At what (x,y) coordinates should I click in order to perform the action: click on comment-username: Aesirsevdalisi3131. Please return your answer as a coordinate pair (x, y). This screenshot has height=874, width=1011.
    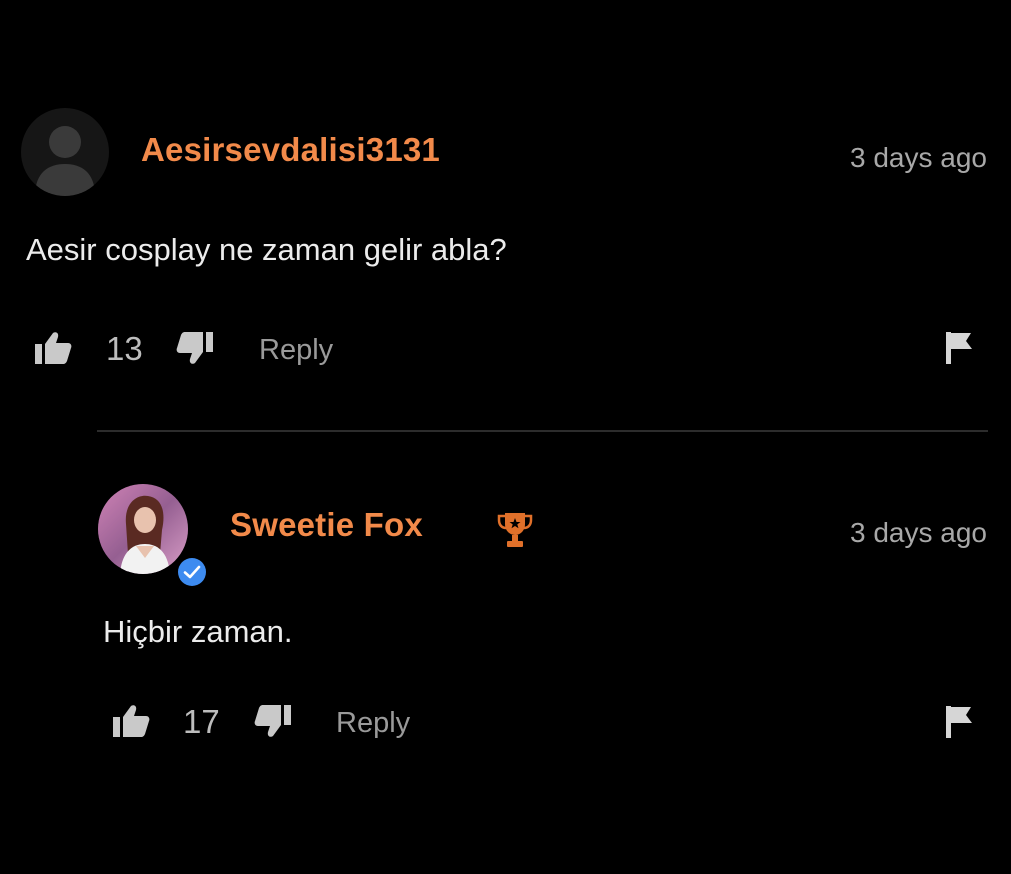
    Looking at the image, I should click on (290, 150).